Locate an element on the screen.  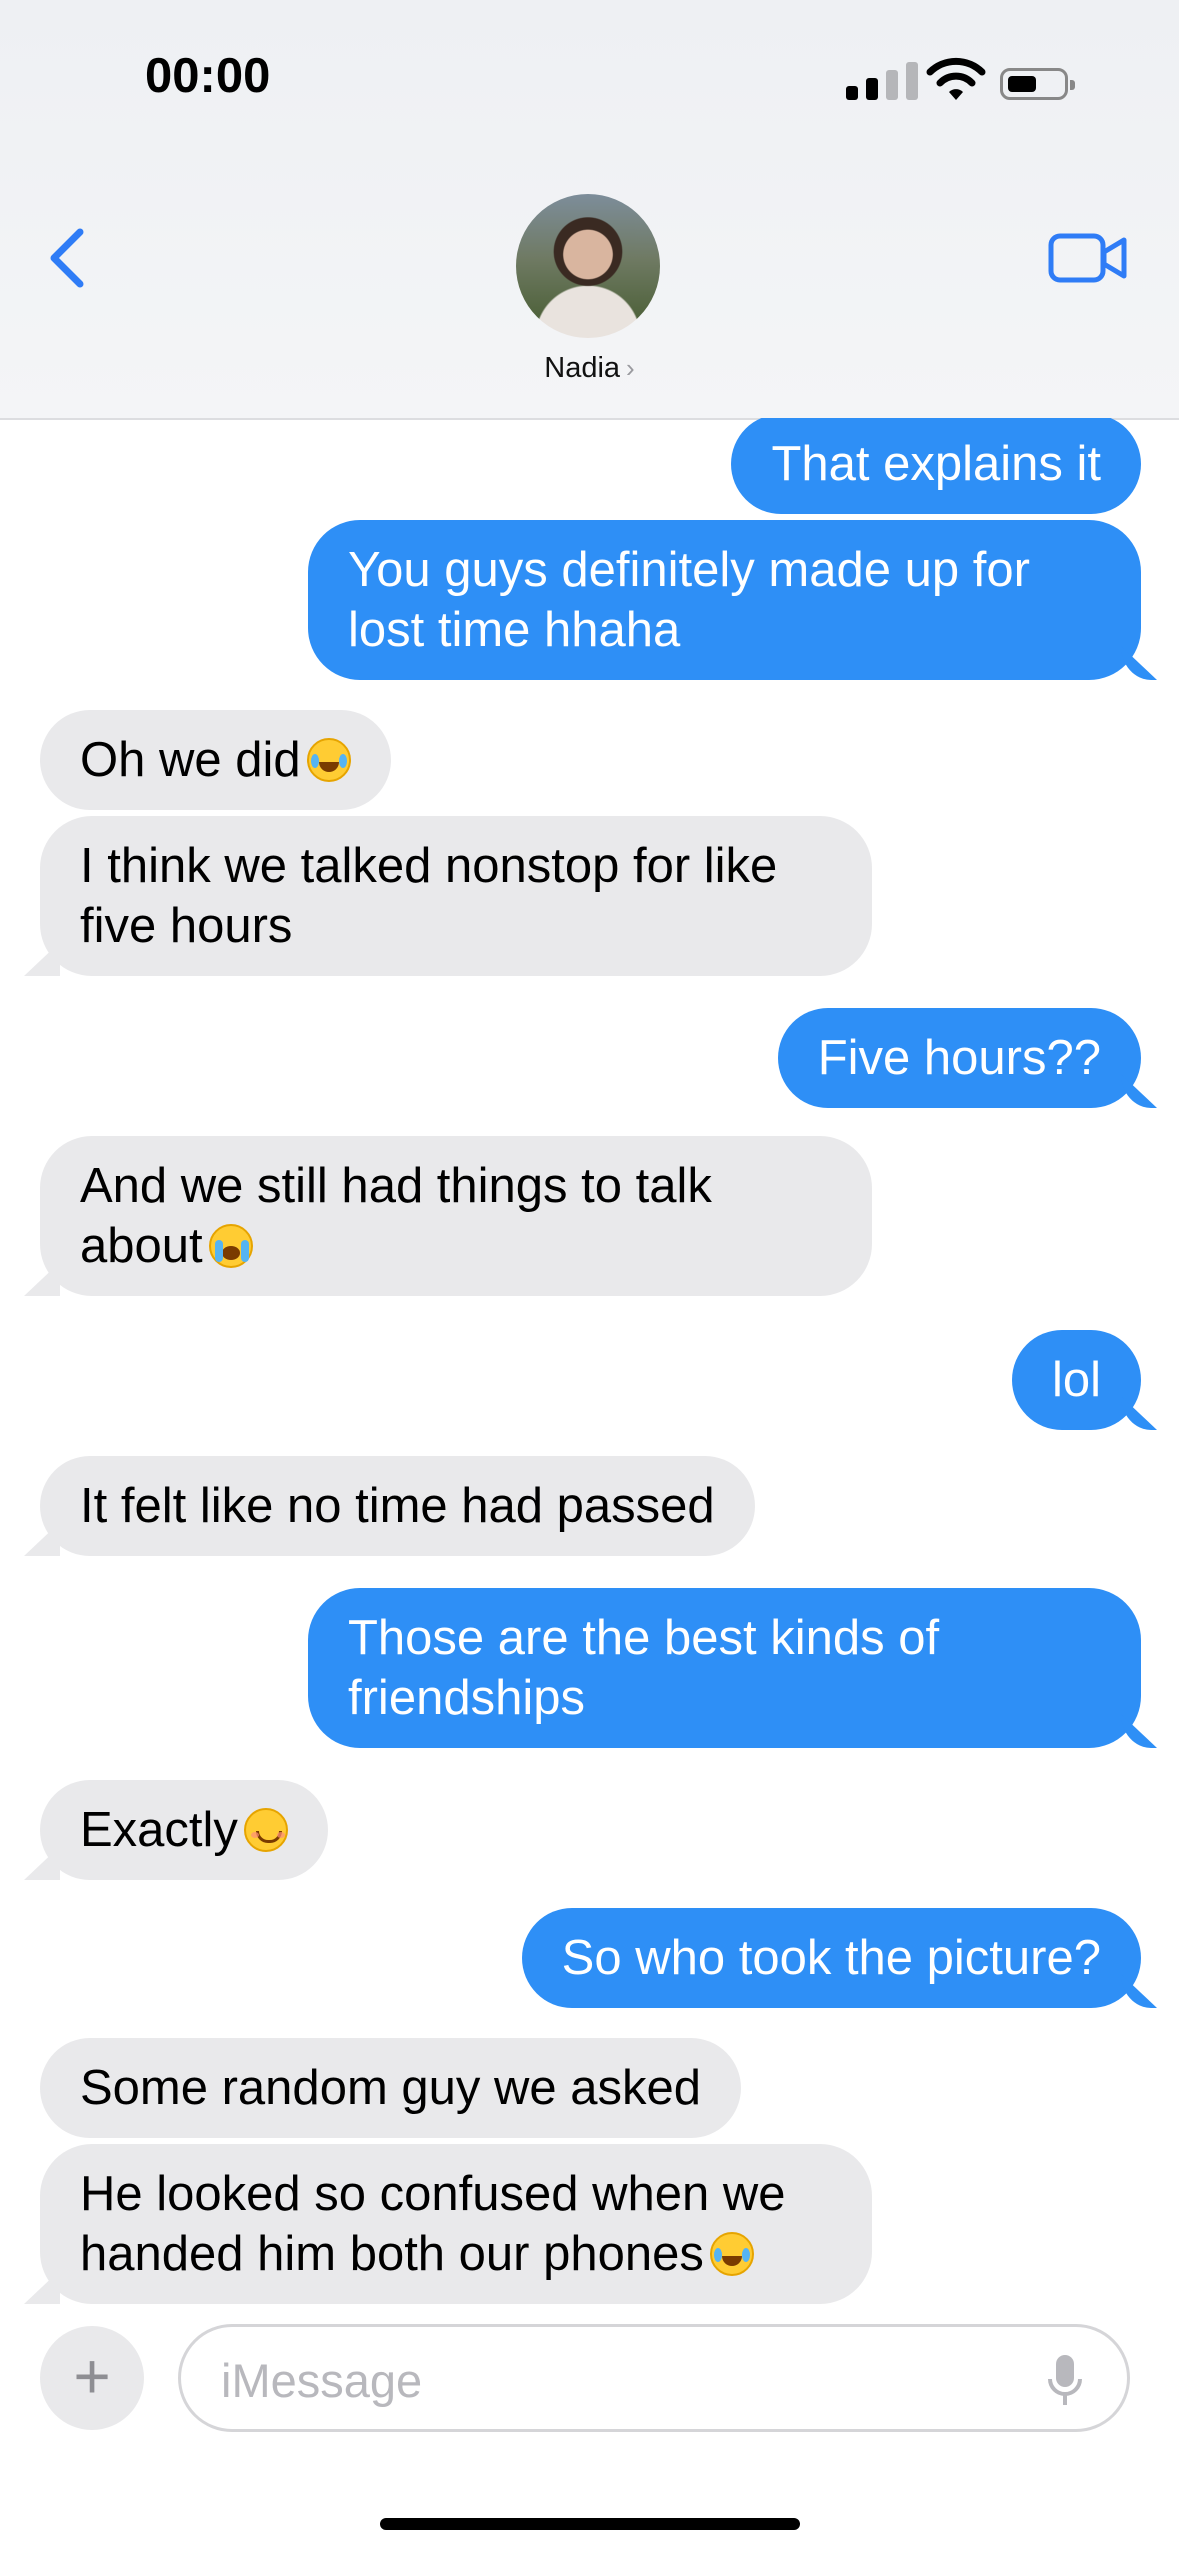
back-chevron-icon is located at coordinates (67, 258).